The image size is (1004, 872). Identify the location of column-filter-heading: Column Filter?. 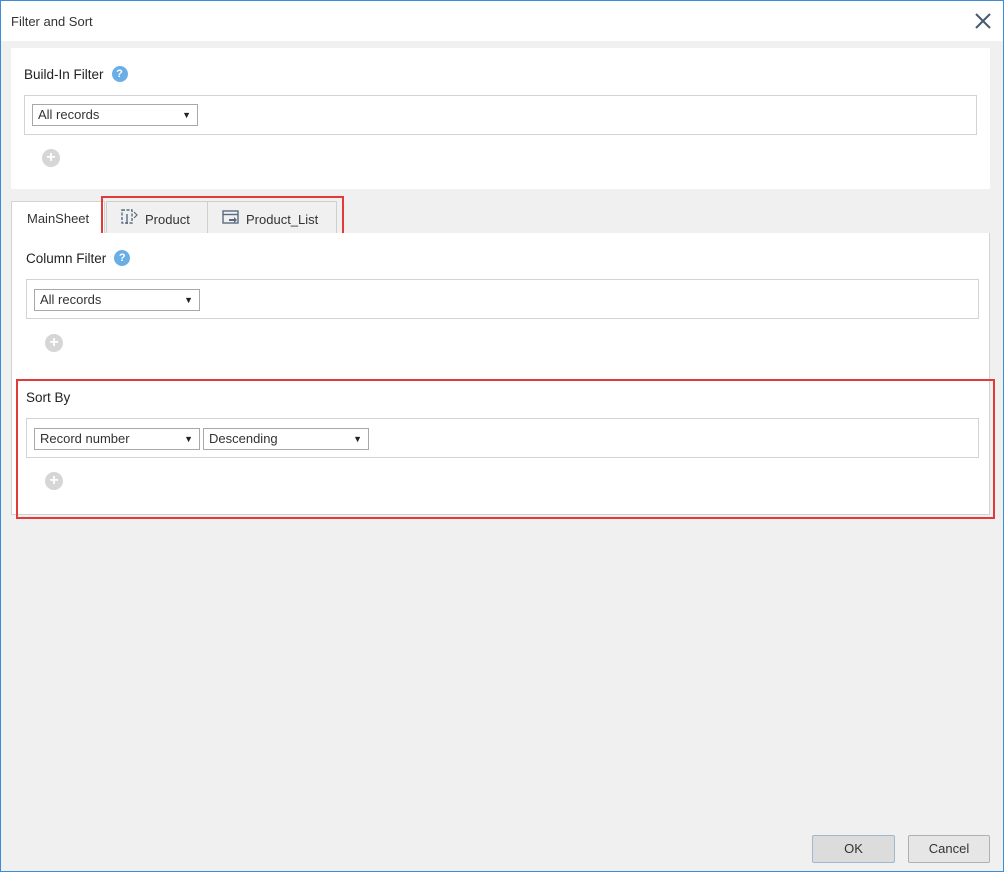
(78, 258).